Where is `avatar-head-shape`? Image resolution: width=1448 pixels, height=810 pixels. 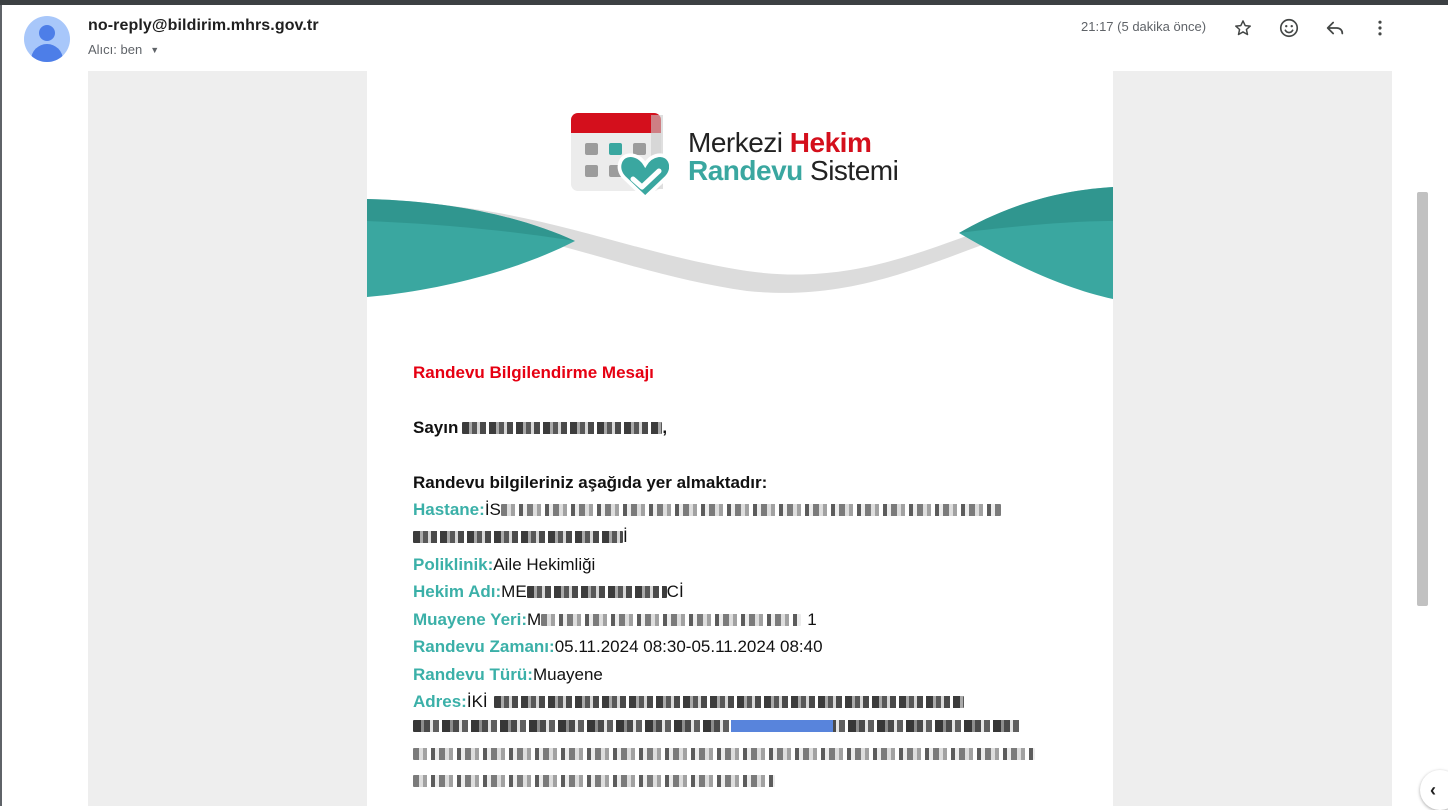 avatar-head-shape is located at coordinates (47, 33).